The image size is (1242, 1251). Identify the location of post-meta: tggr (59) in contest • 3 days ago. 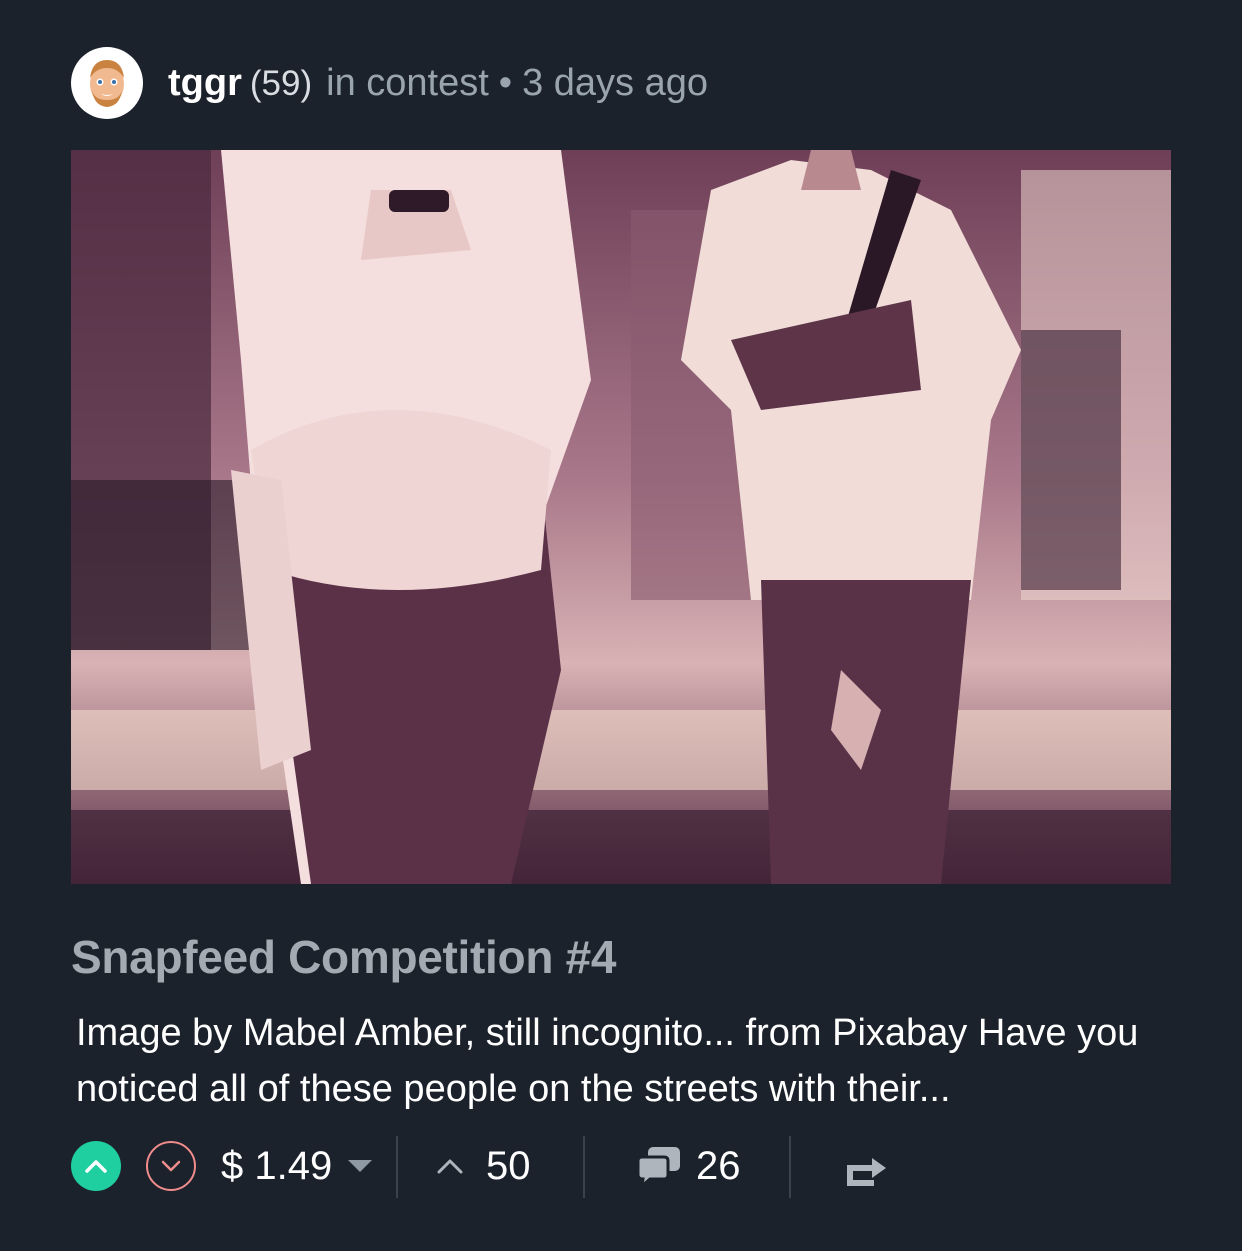
(438, 83).